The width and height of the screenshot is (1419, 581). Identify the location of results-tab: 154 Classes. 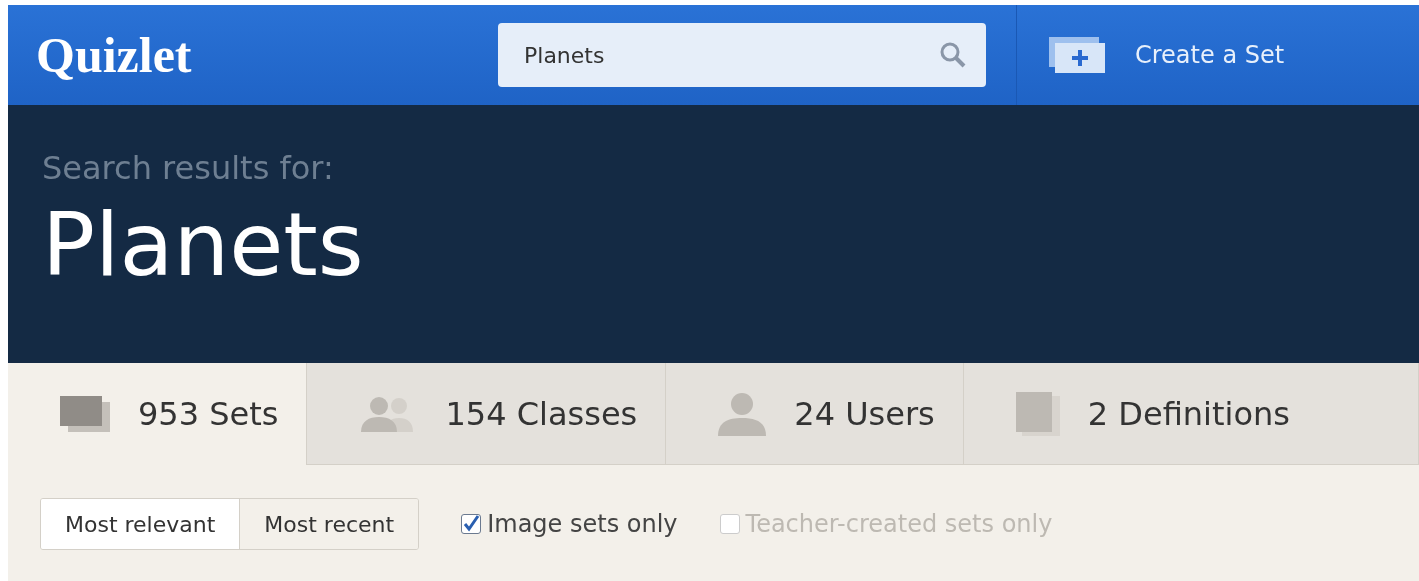
(487, 414).